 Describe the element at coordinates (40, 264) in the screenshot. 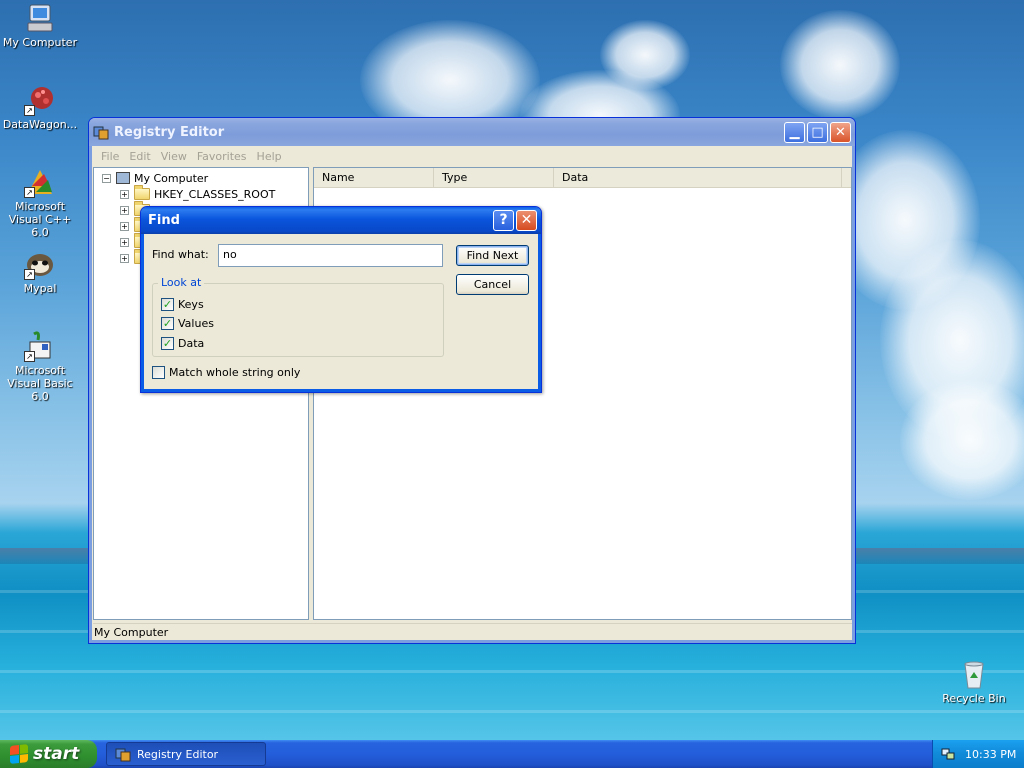

I see `mypal-icon: ↗` at that location.